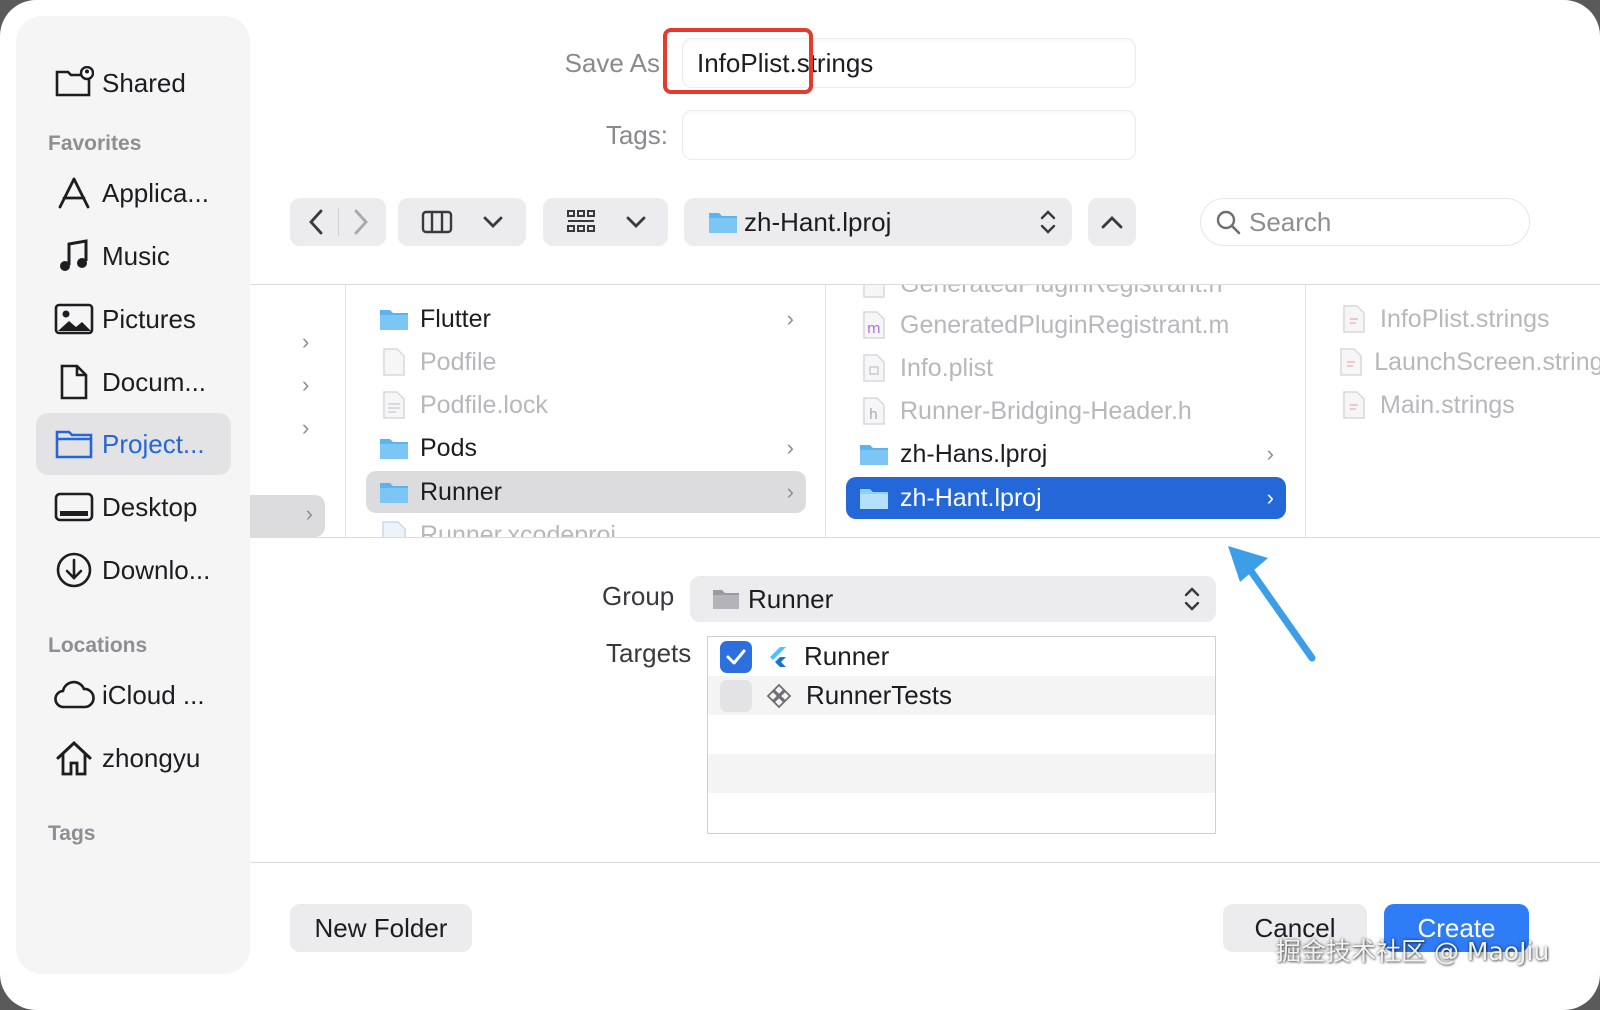 The width and height of the screenshot is (1600, 1010). I want to click on list-item: LaunchScreen.strings, so click(1463, 362).